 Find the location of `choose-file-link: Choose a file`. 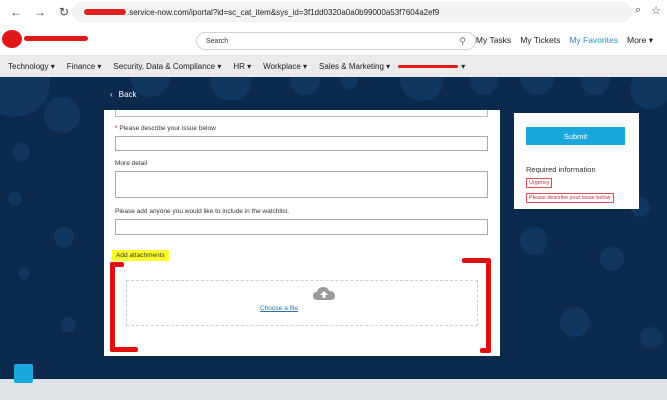

choose-file-link: Choose a file is located at coordinates (279, 308).